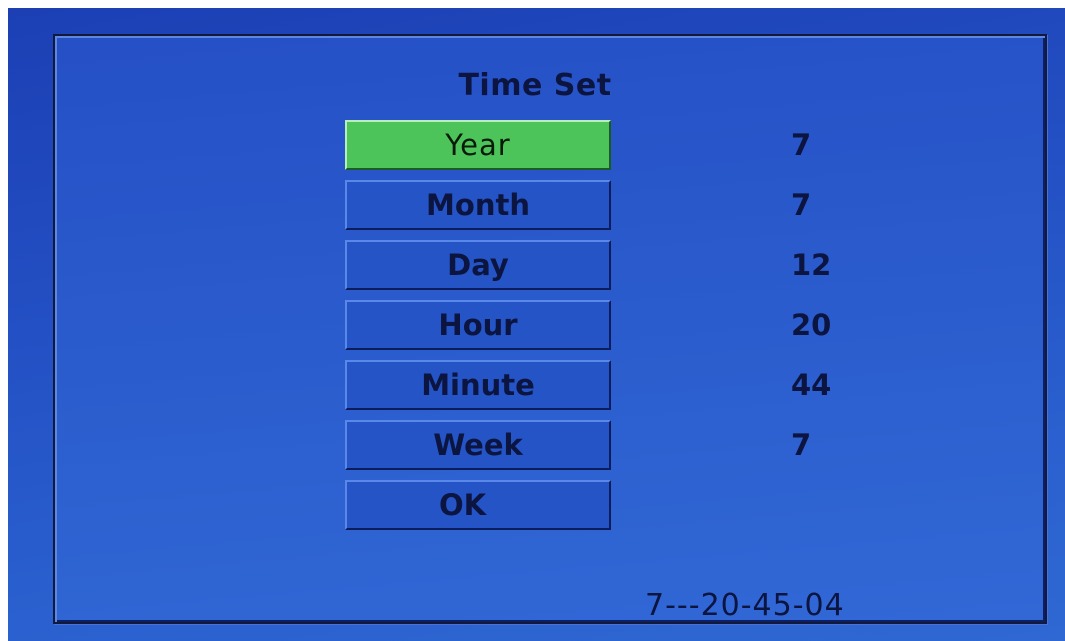 Image resolution: width=1065 pixels, height=641 pixels. I want to click on minute-value: 44, so click(811, 385).